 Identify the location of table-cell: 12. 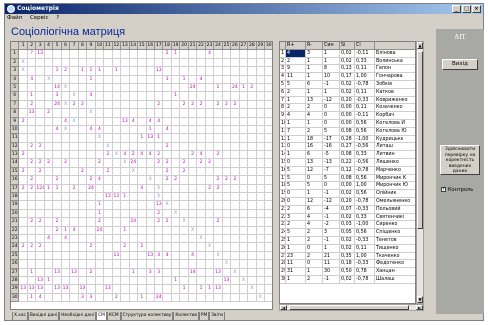
(314, 170).